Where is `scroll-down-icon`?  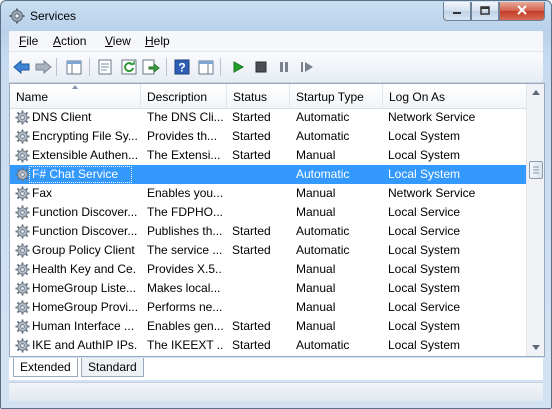
scroll-down-icon is located at coordinates (535, 347).